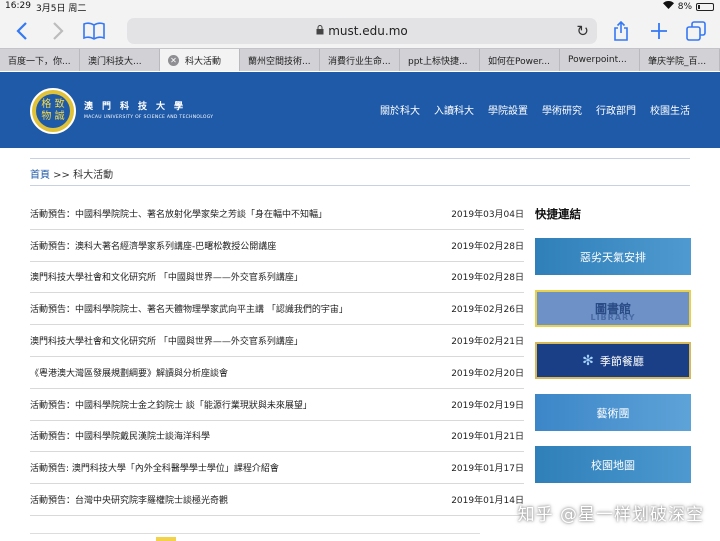  What do you see at coordinates (613, 340) in the screenshot?
I see `quick-links: 快捷連結 惡劣天氣安排 圖書館 LIBRARY ✻ 季節餐廳 藝術團 校園地圖` at bounding box center [613, 340].